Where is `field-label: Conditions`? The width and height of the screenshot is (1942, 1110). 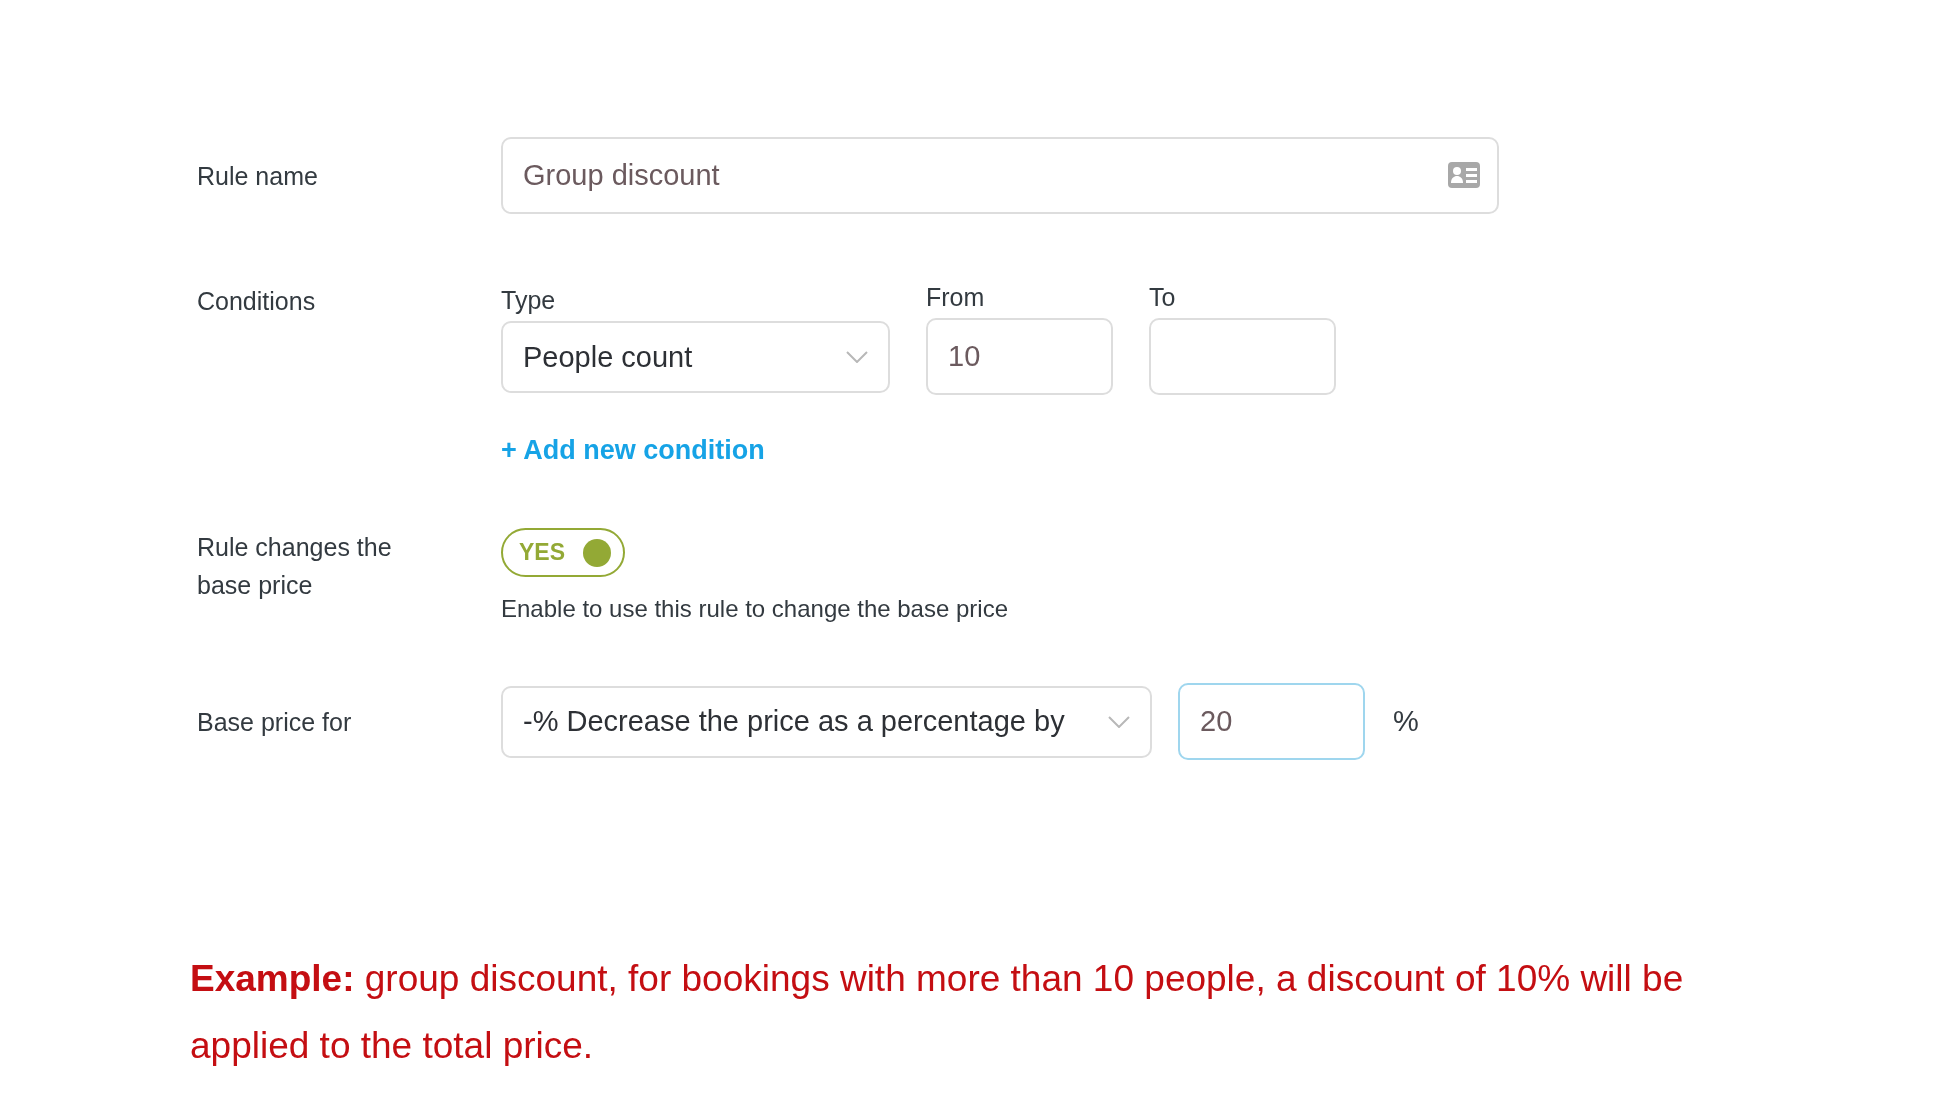 field-label: Conditions is located at coordinates (257, 301).